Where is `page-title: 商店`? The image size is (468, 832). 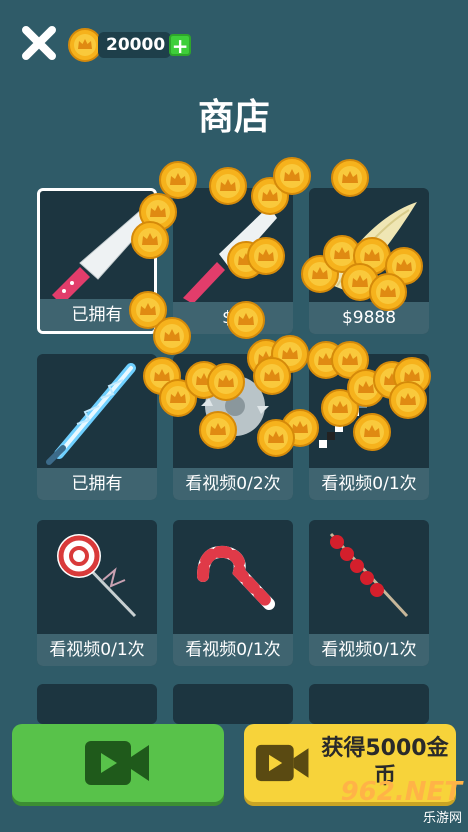
page-title: 商店 is located at coordinates (233, 117).